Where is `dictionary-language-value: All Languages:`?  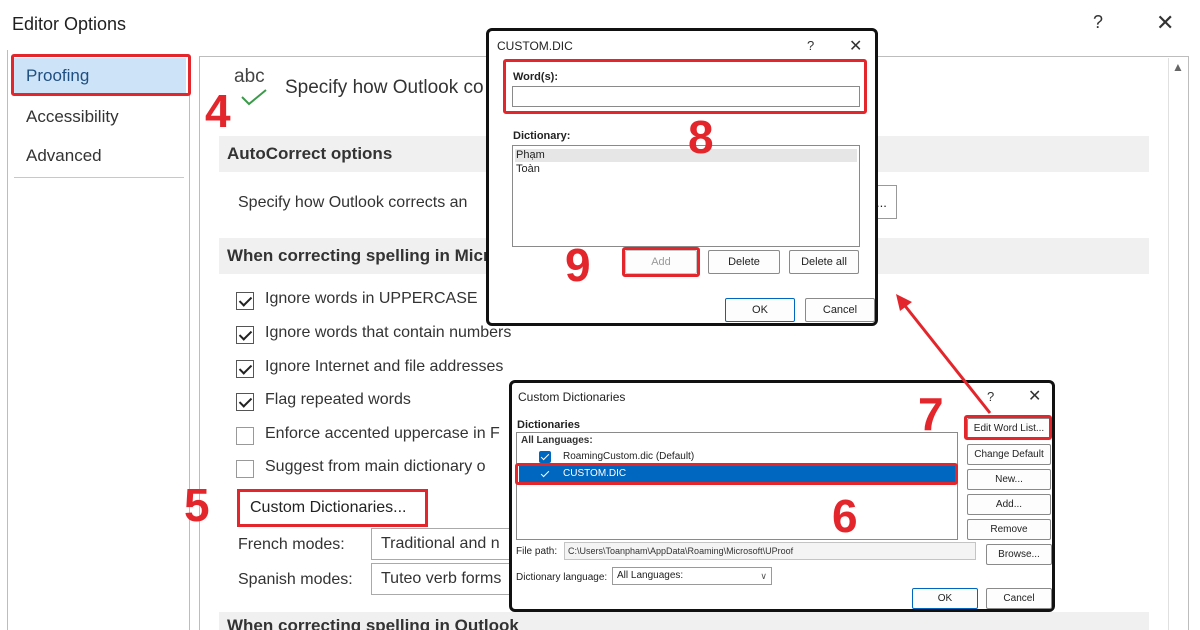
dictionary-language-value: All Languages: is located at coordinates (650, 575).